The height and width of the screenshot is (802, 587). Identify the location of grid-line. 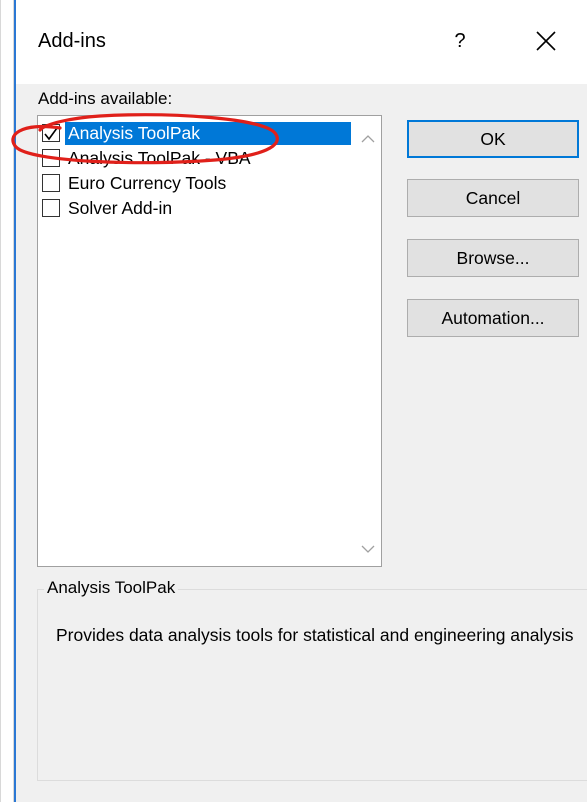
(0, 401).